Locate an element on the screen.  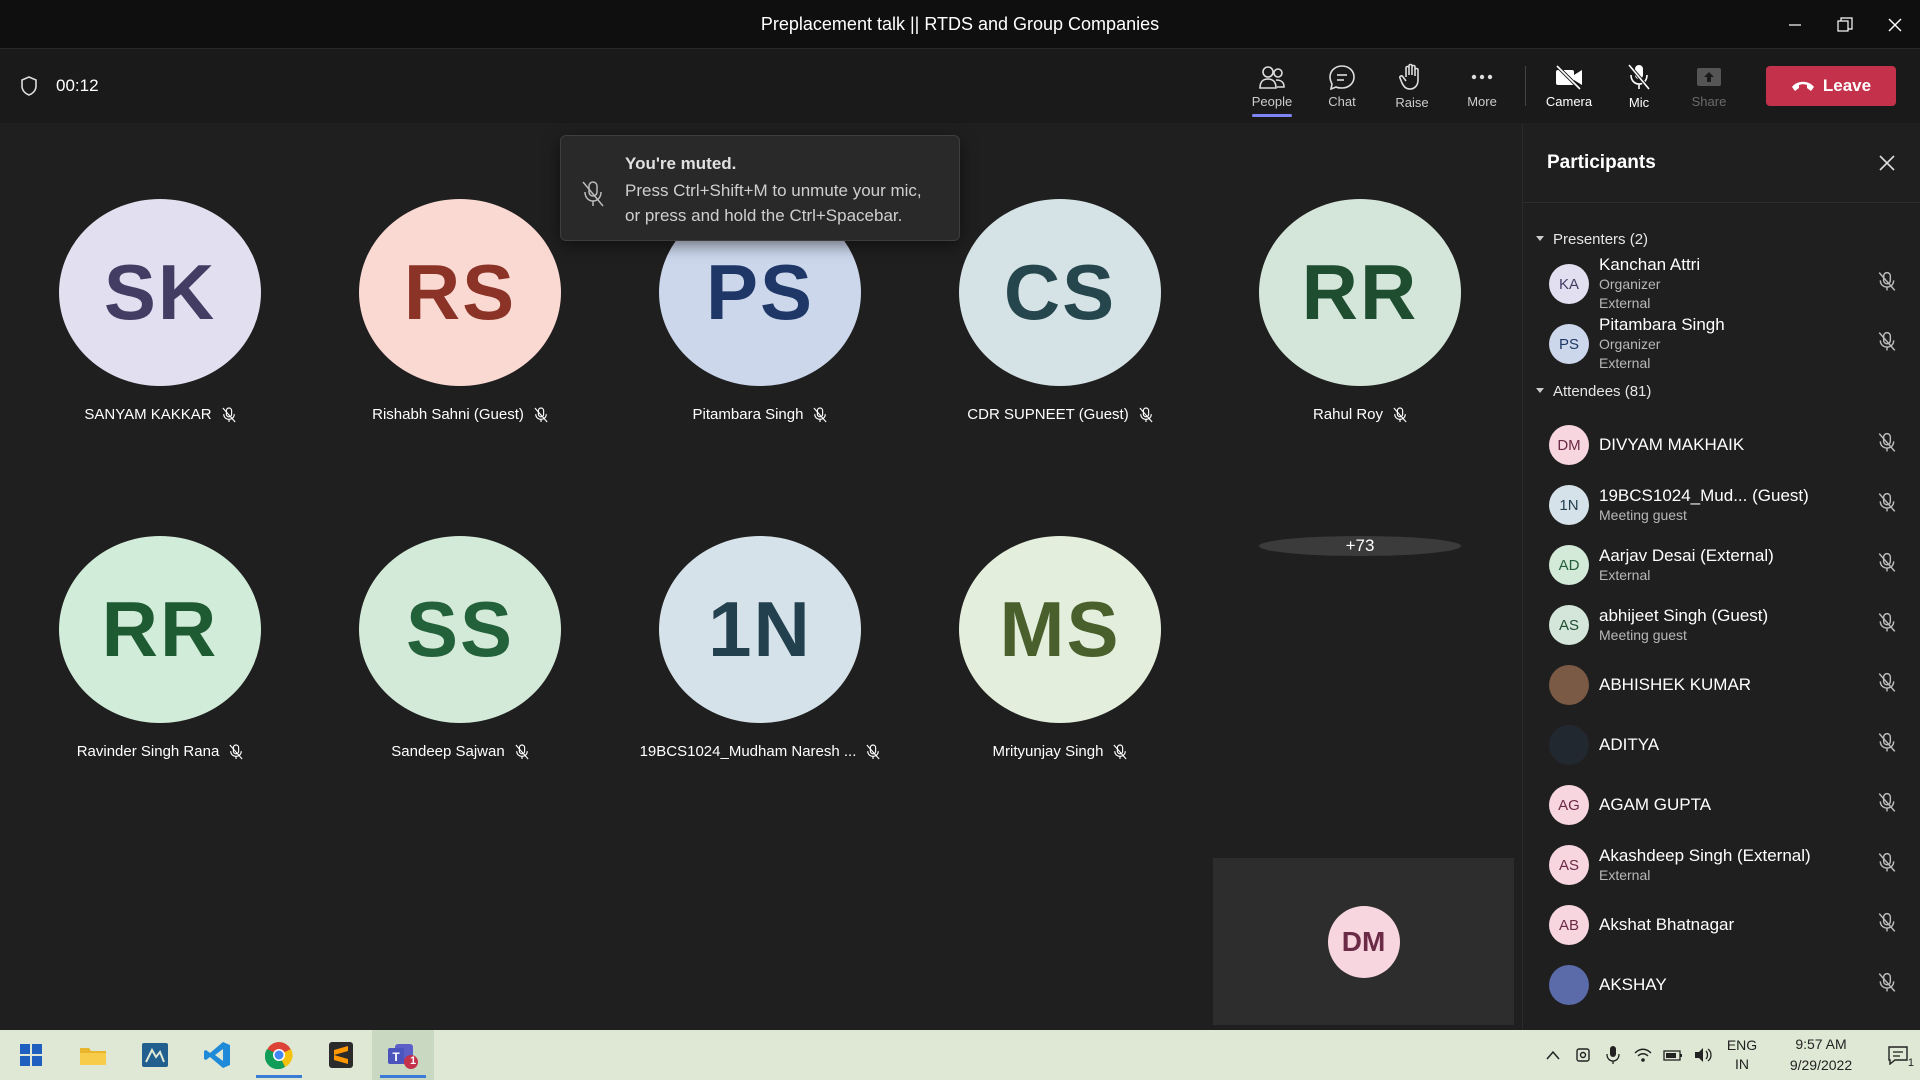
taskbar-file-explorer is located at coordinates (93, 1055).